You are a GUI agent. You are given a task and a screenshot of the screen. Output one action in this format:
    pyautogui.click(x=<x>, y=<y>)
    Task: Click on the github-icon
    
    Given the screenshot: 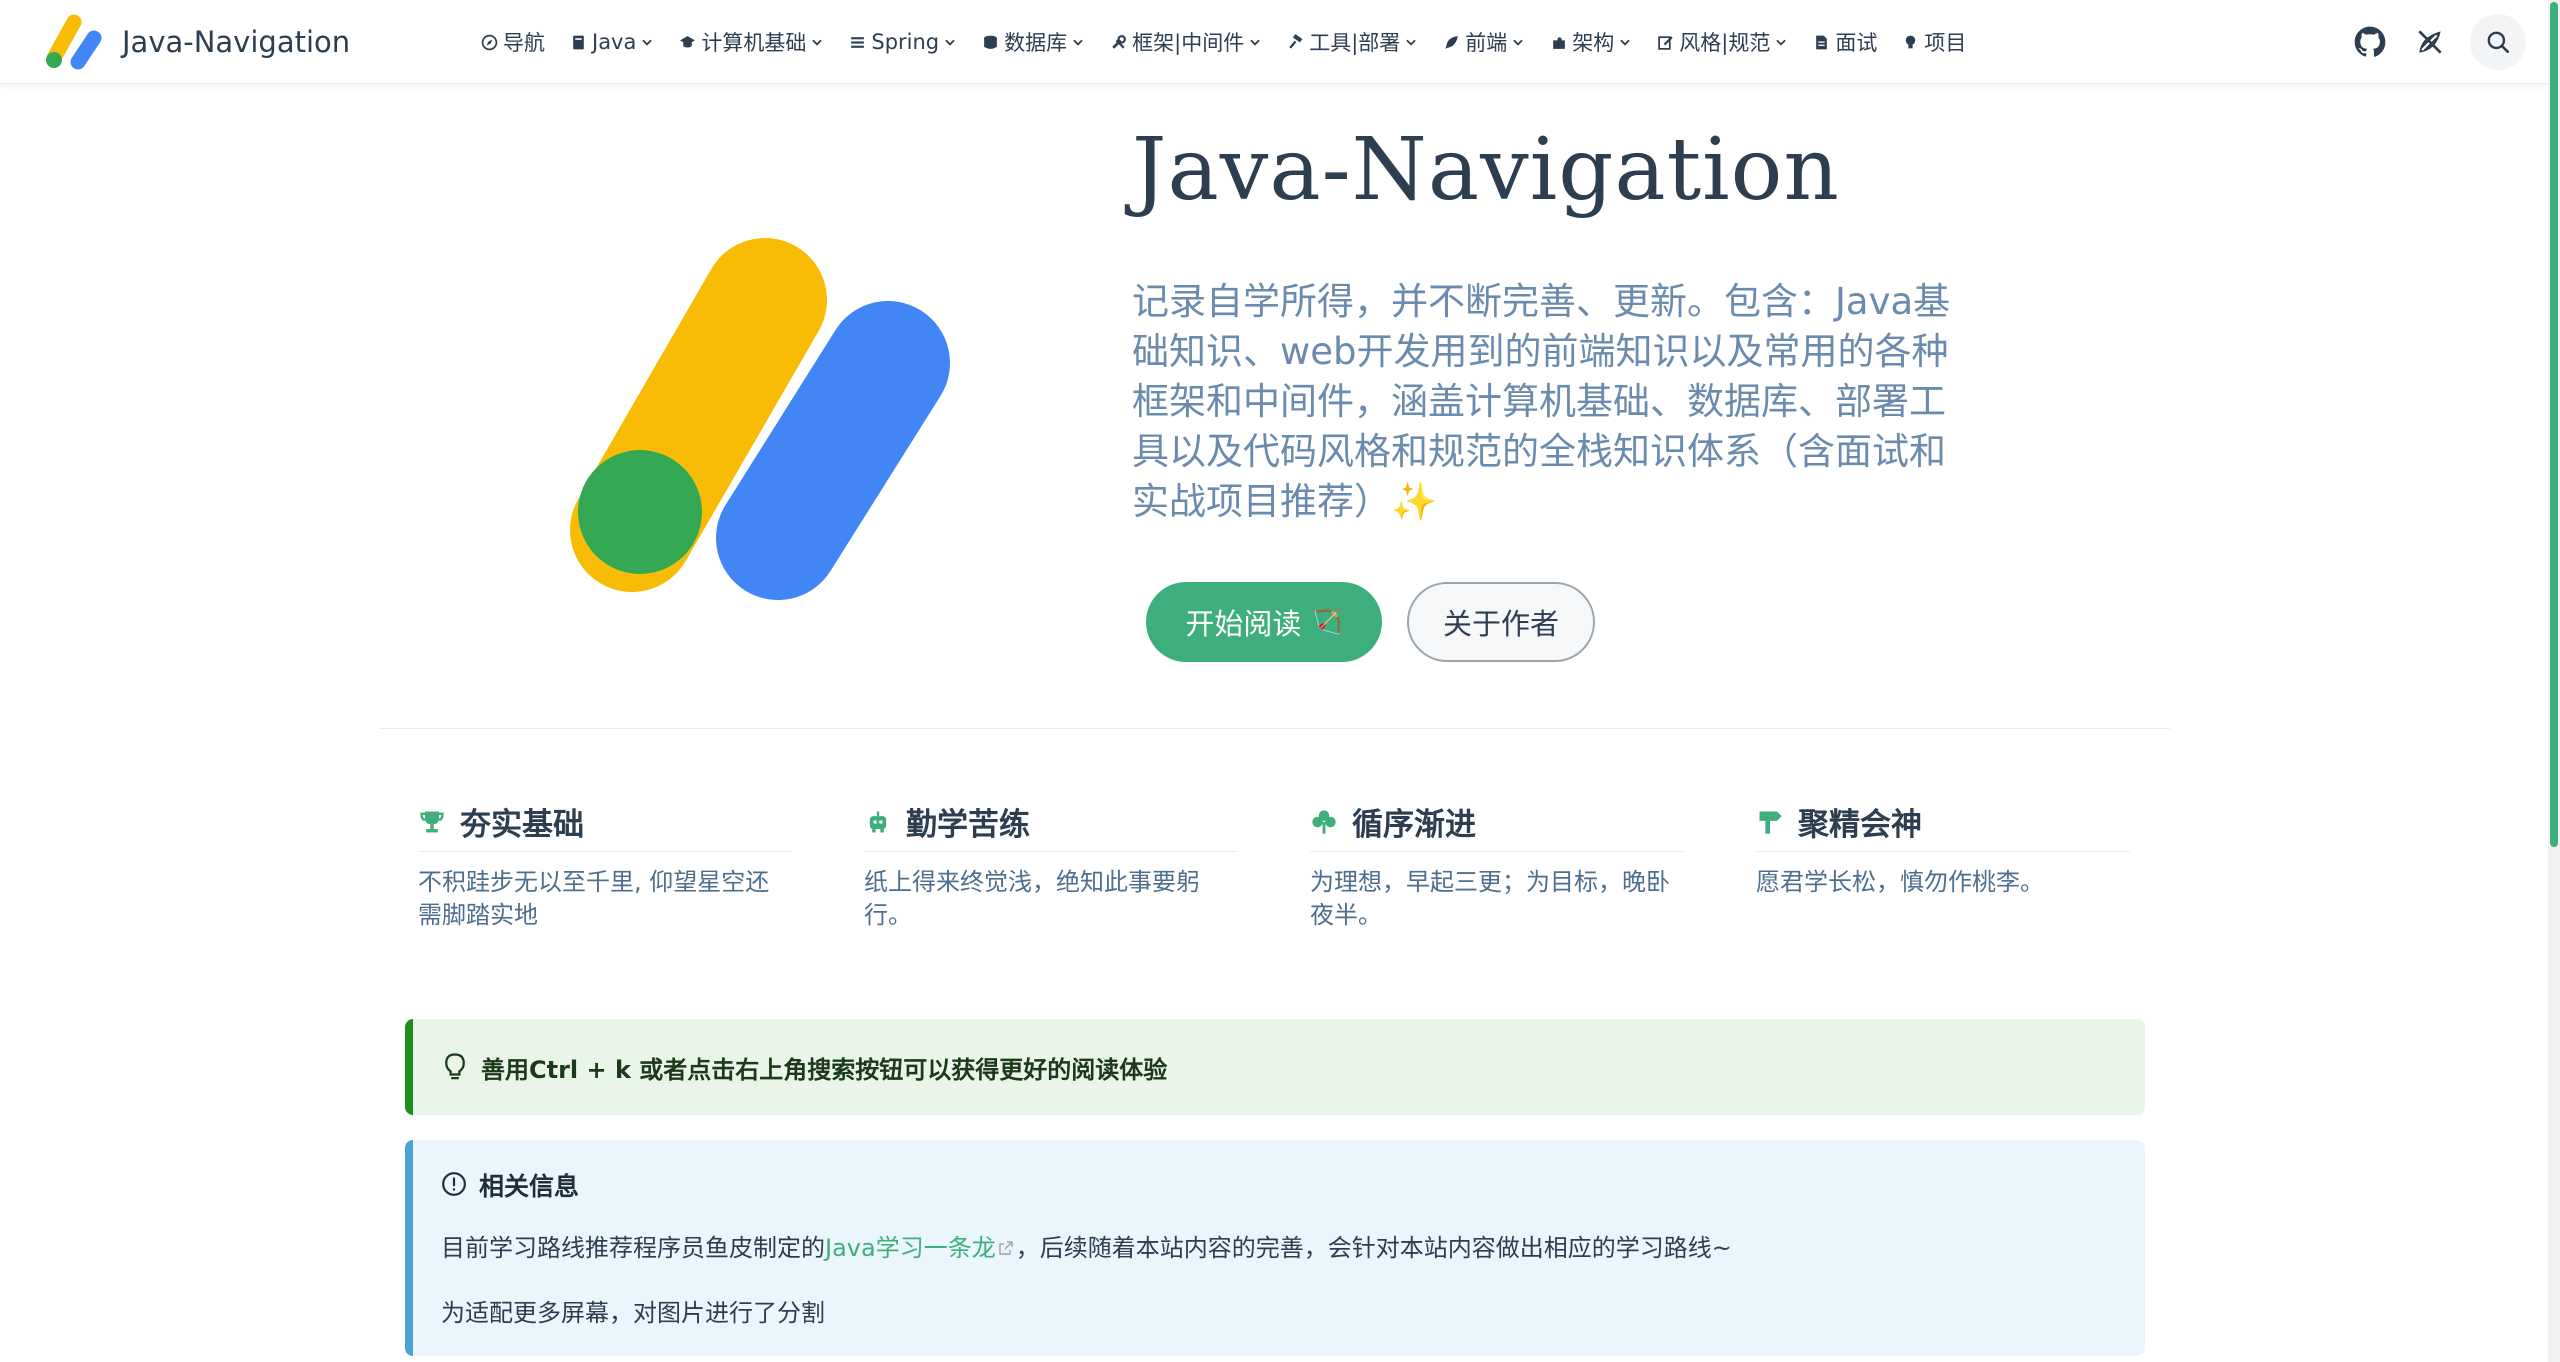 What is the action you would take?
    pyautogui.click(x=2370, y=41)
    